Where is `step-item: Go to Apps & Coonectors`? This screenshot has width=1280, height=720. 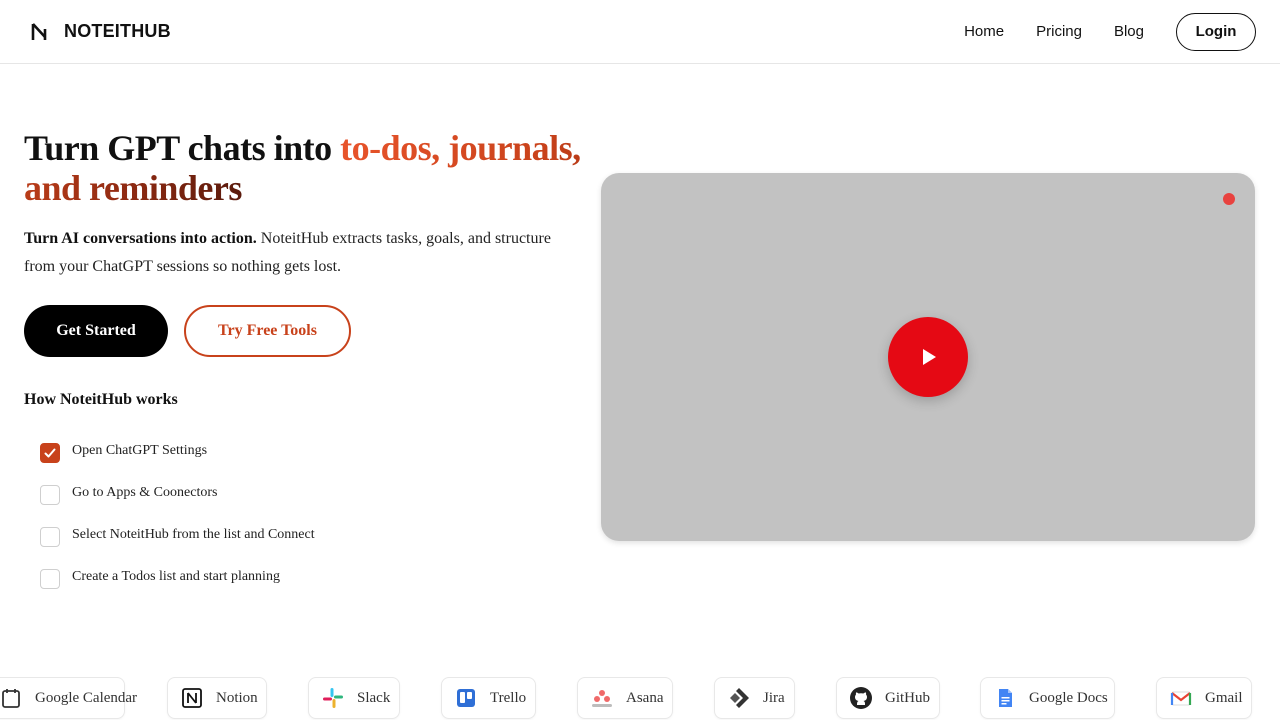
step-item: Go to Apps & Coonectors is located at coordinates (177, 495).